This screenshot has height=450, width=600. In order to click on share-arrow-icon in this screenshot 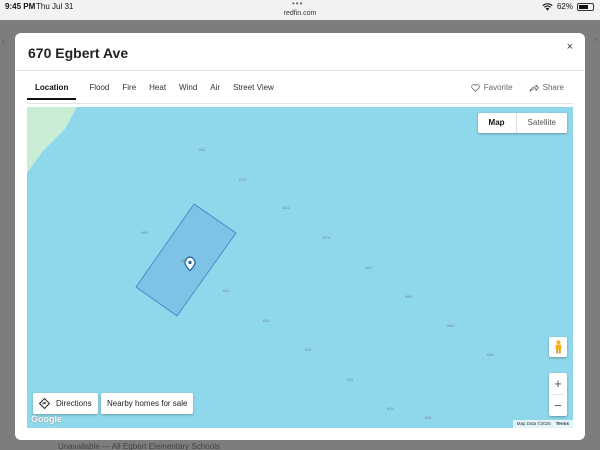, I will do `click(534, 88)`.